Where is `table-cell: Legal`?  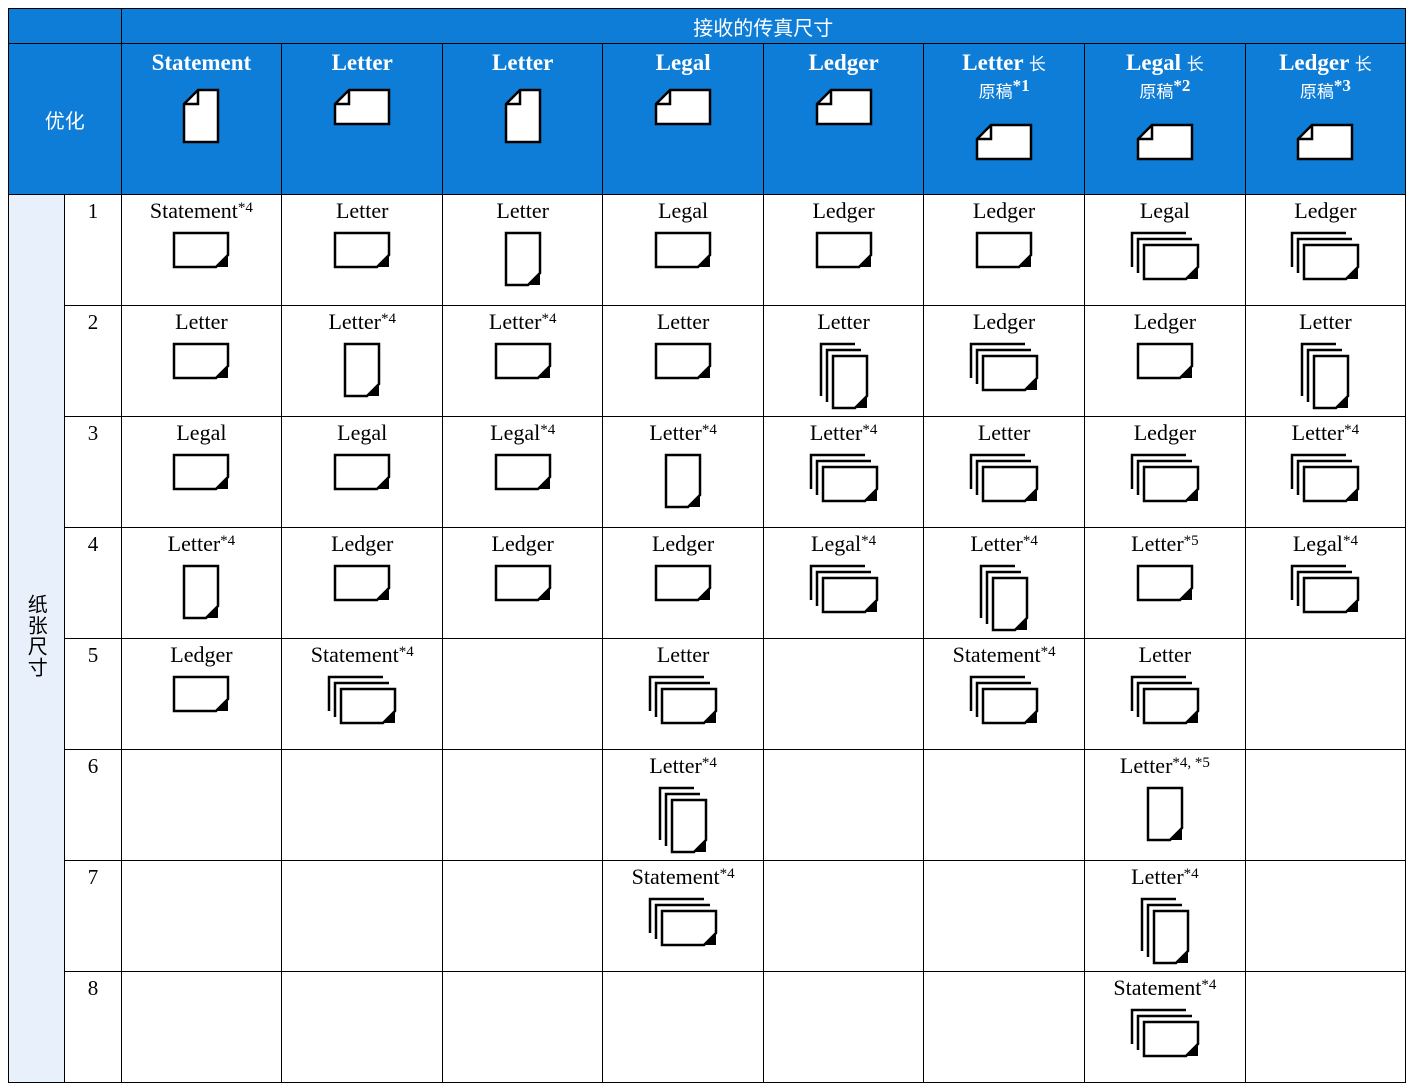
table-cell: Legal is located at coordinates (362, 472).